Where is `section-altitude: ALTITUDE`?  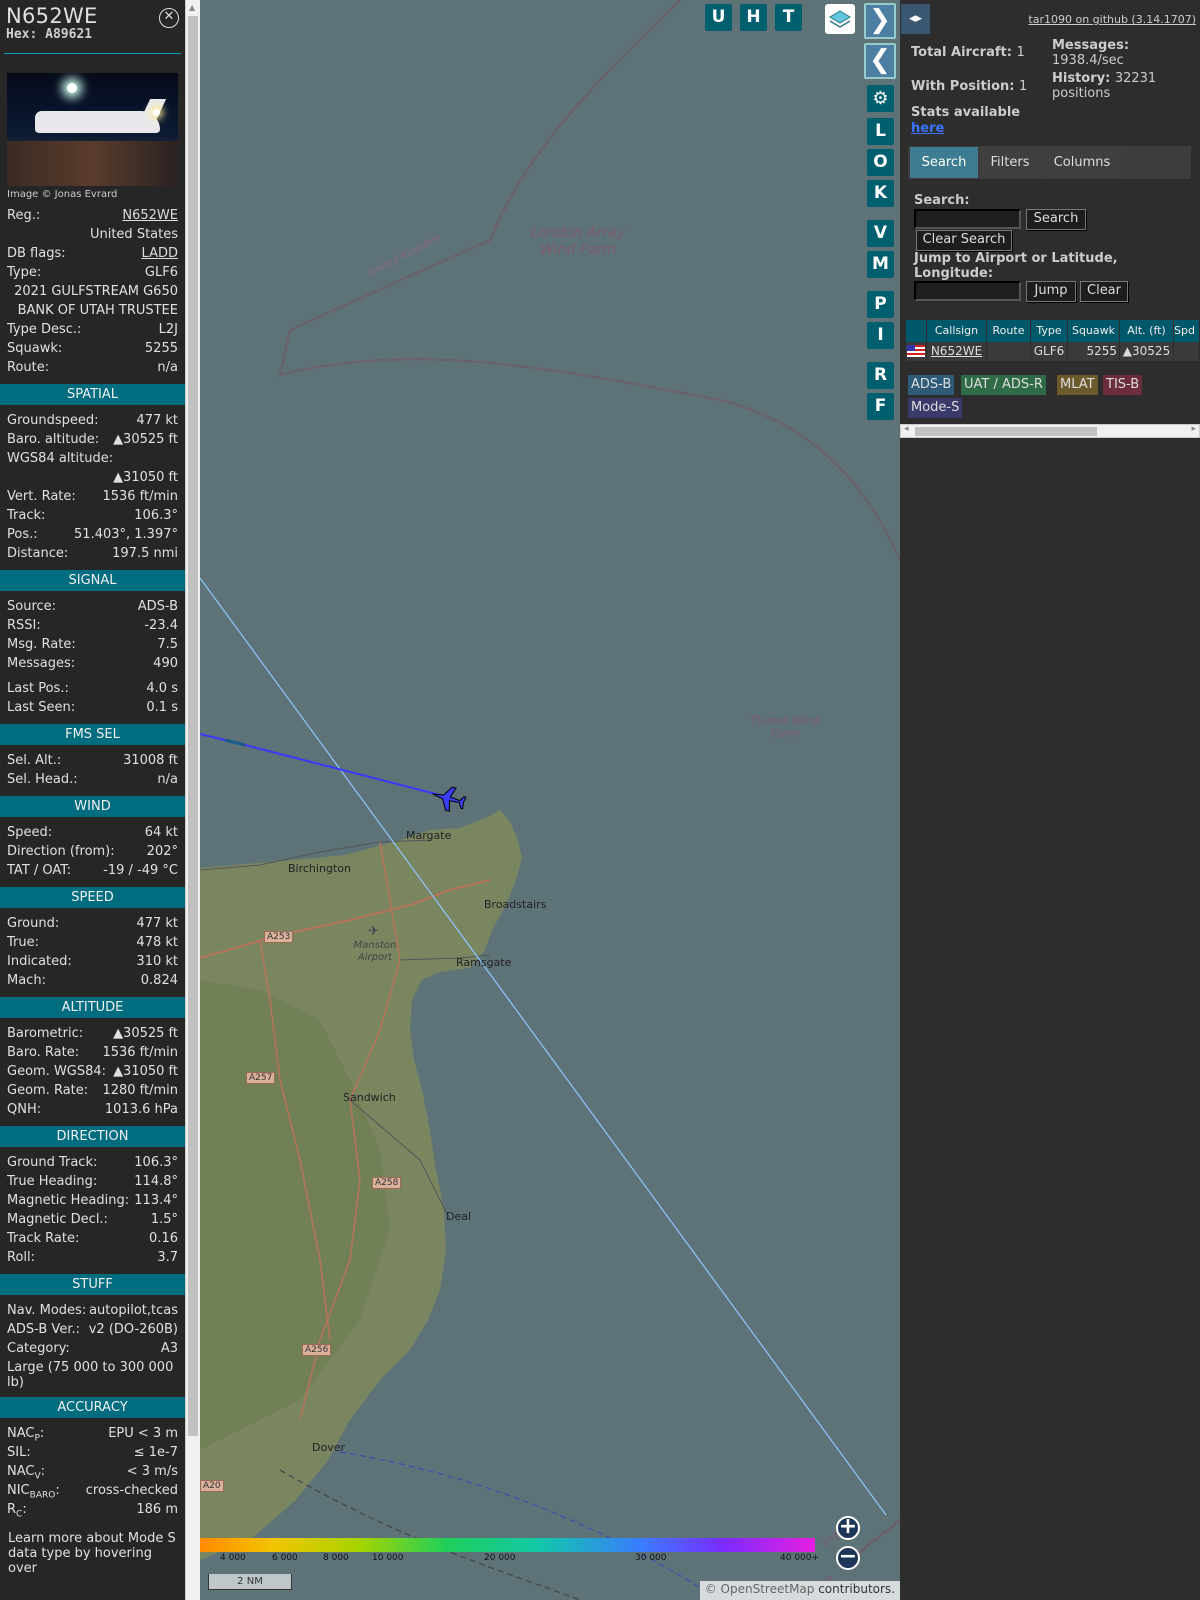
section-altitude: ALTITUDE is located at coordinates (92, 1007).